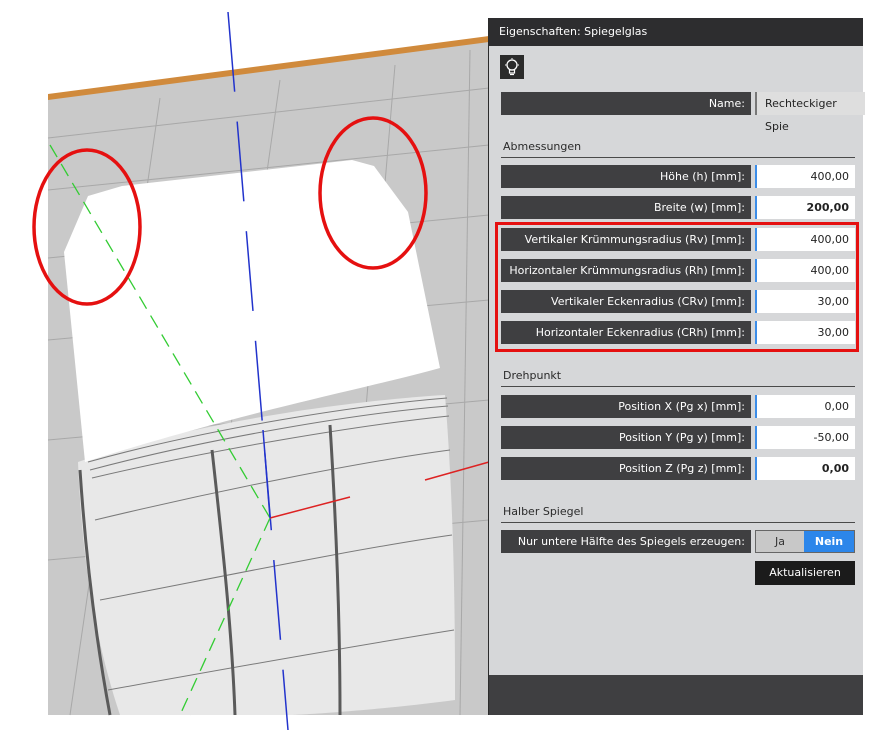 Image resolution: width=893 pixels, height=752 pixels. I want to click on annotation-circle-left, so click(87, 227).